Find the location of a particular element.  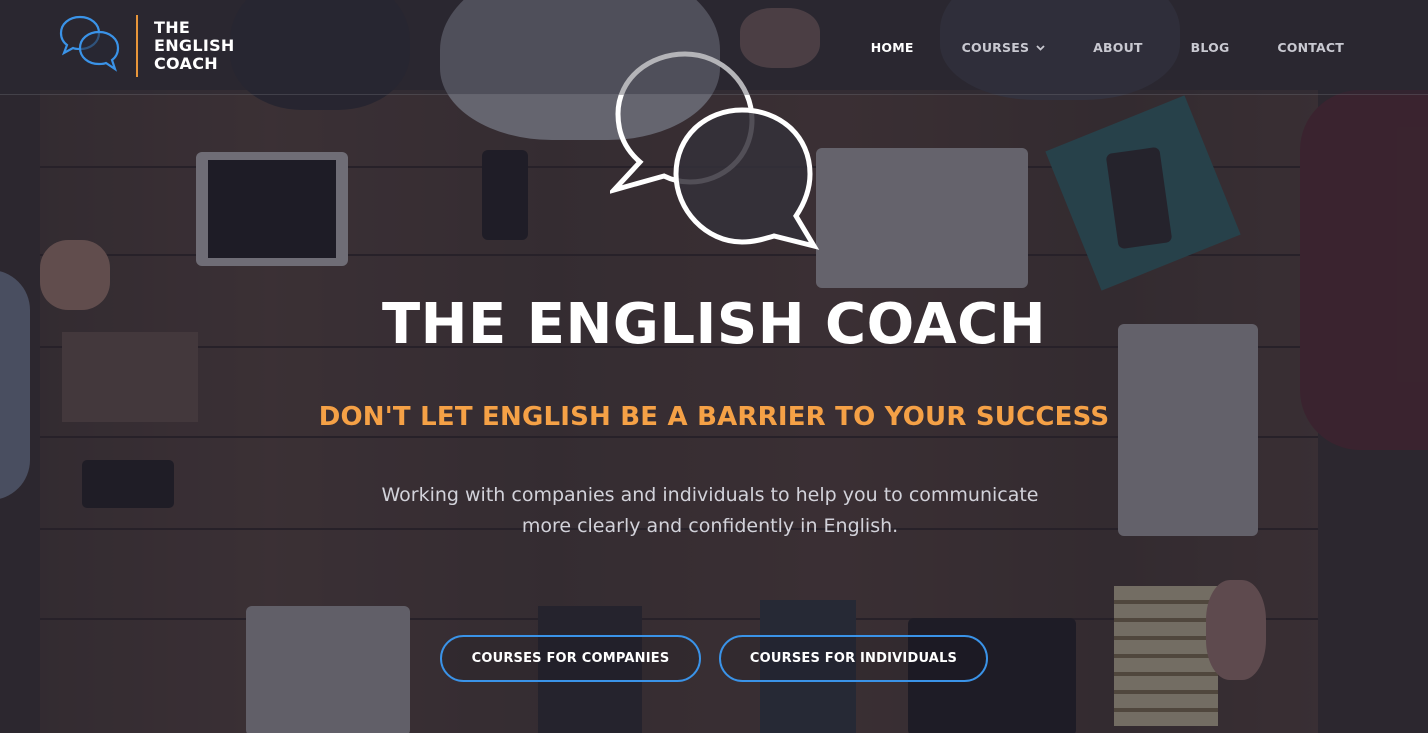

nav-home: HOME is located at coordinates (892, 47).